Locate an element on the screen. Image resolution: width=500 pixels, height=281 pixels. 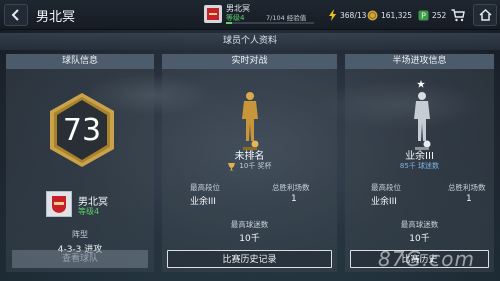
coin-icon is located at coordinates (372, 15).